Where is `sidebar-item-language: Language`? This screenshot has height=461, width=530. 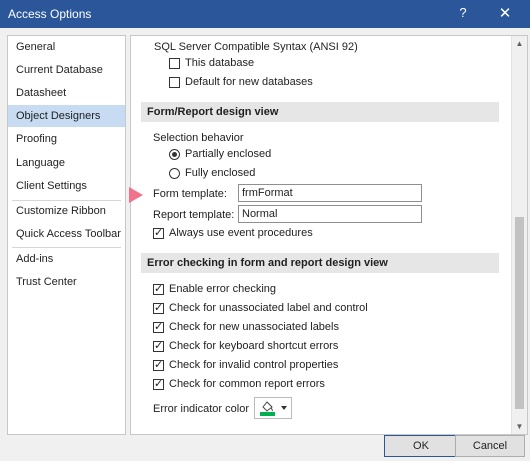
sidebar-item-language: Language is located at coordinates (66, 163).